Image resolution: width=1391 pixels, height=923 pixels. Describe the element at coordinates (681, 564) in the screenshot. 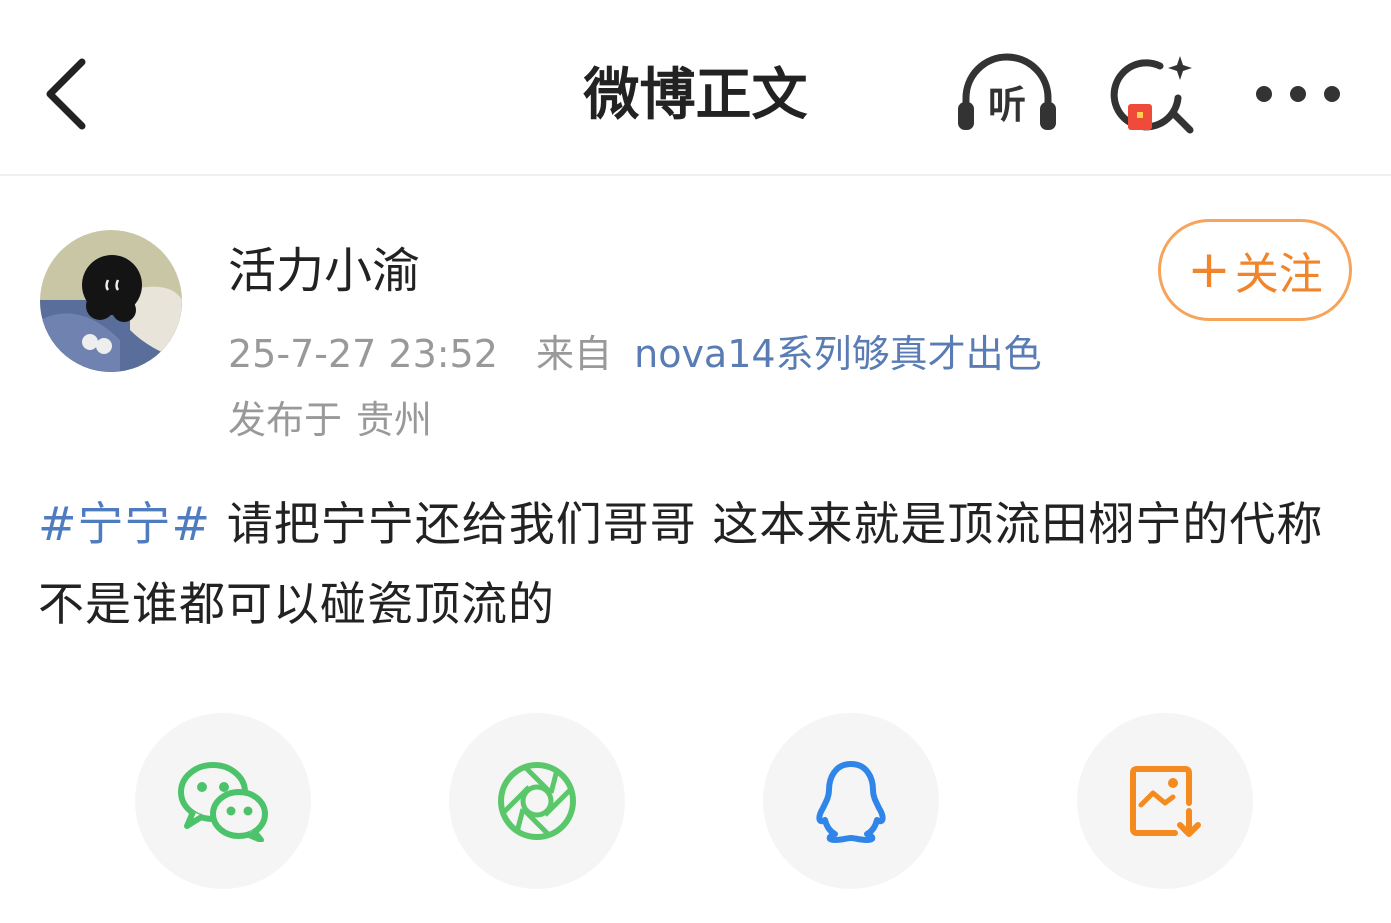

I see `post-text: 请把宁宁还给我们哥哥 这本来就是顶流田栩宁的代称 不是谁都可以碰瓷顶流的` at that location.